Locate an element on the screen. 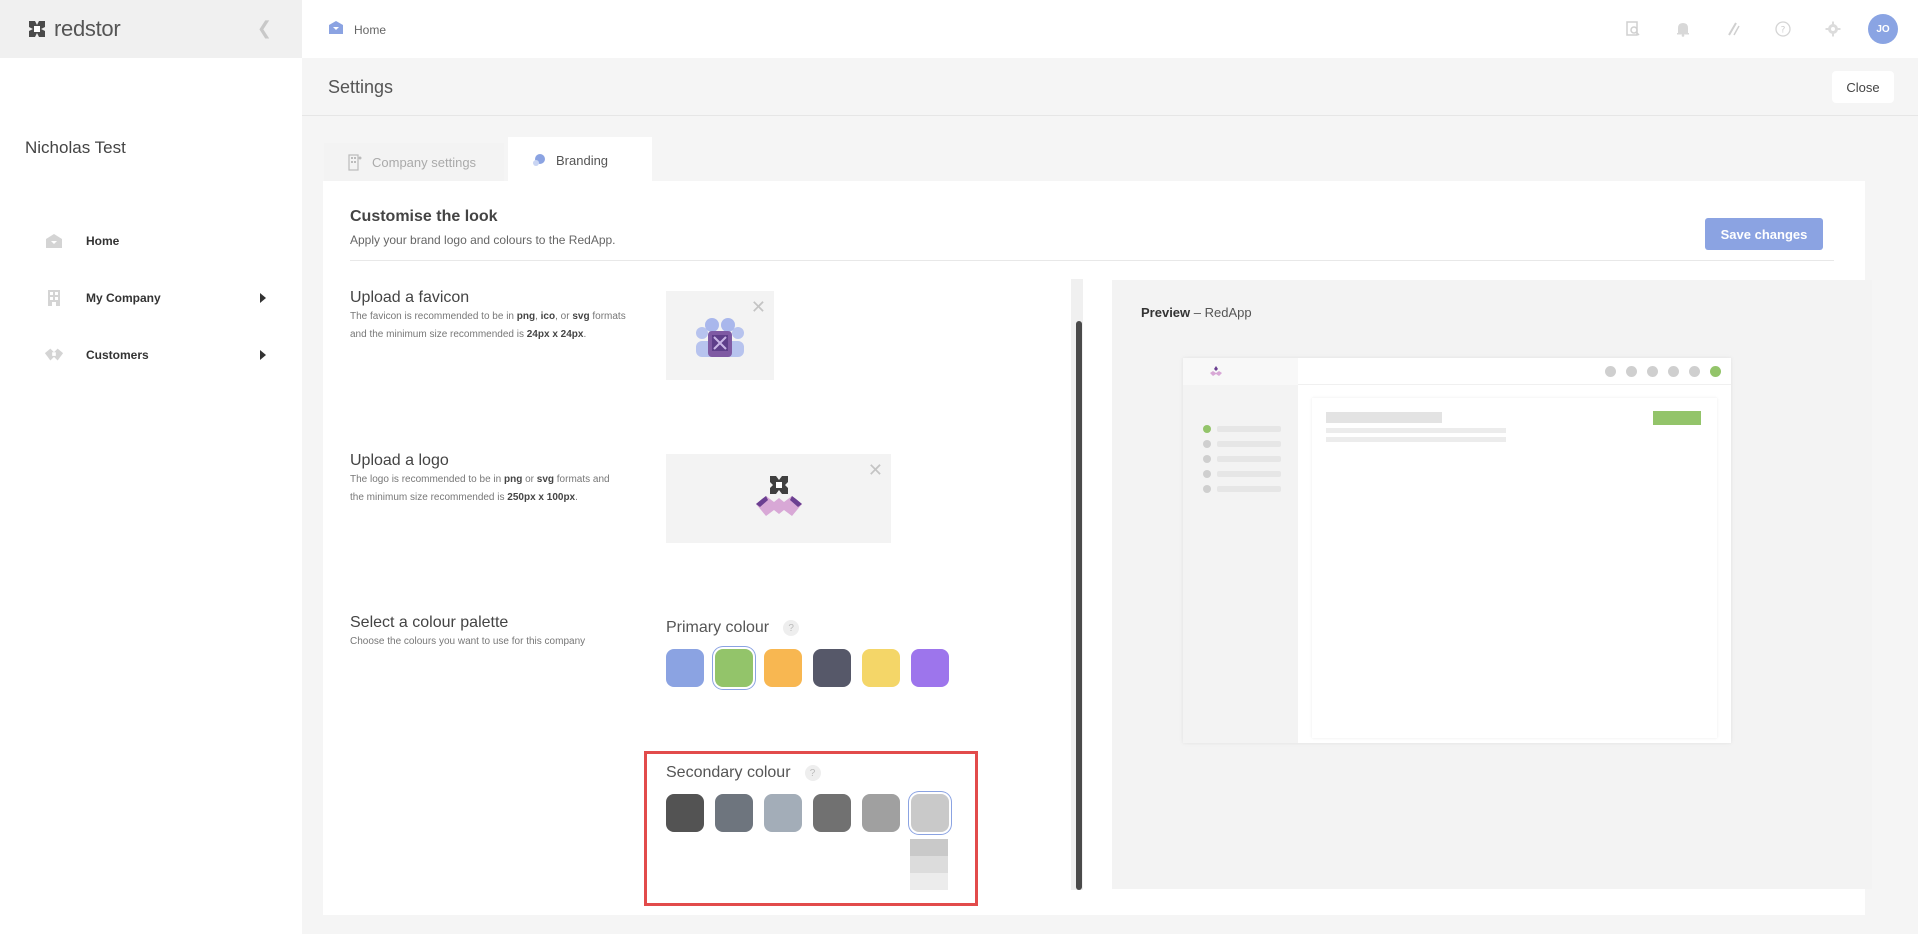  palette-icon is located at coordinates (539, 160).